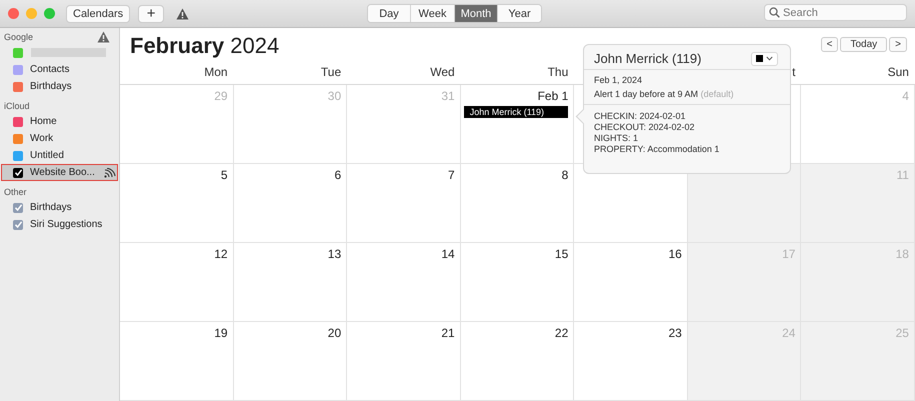  What do you see at coordinates (905, 96) in the screenshot?
I see `day-number: 4` at bounding box center [905, 96].